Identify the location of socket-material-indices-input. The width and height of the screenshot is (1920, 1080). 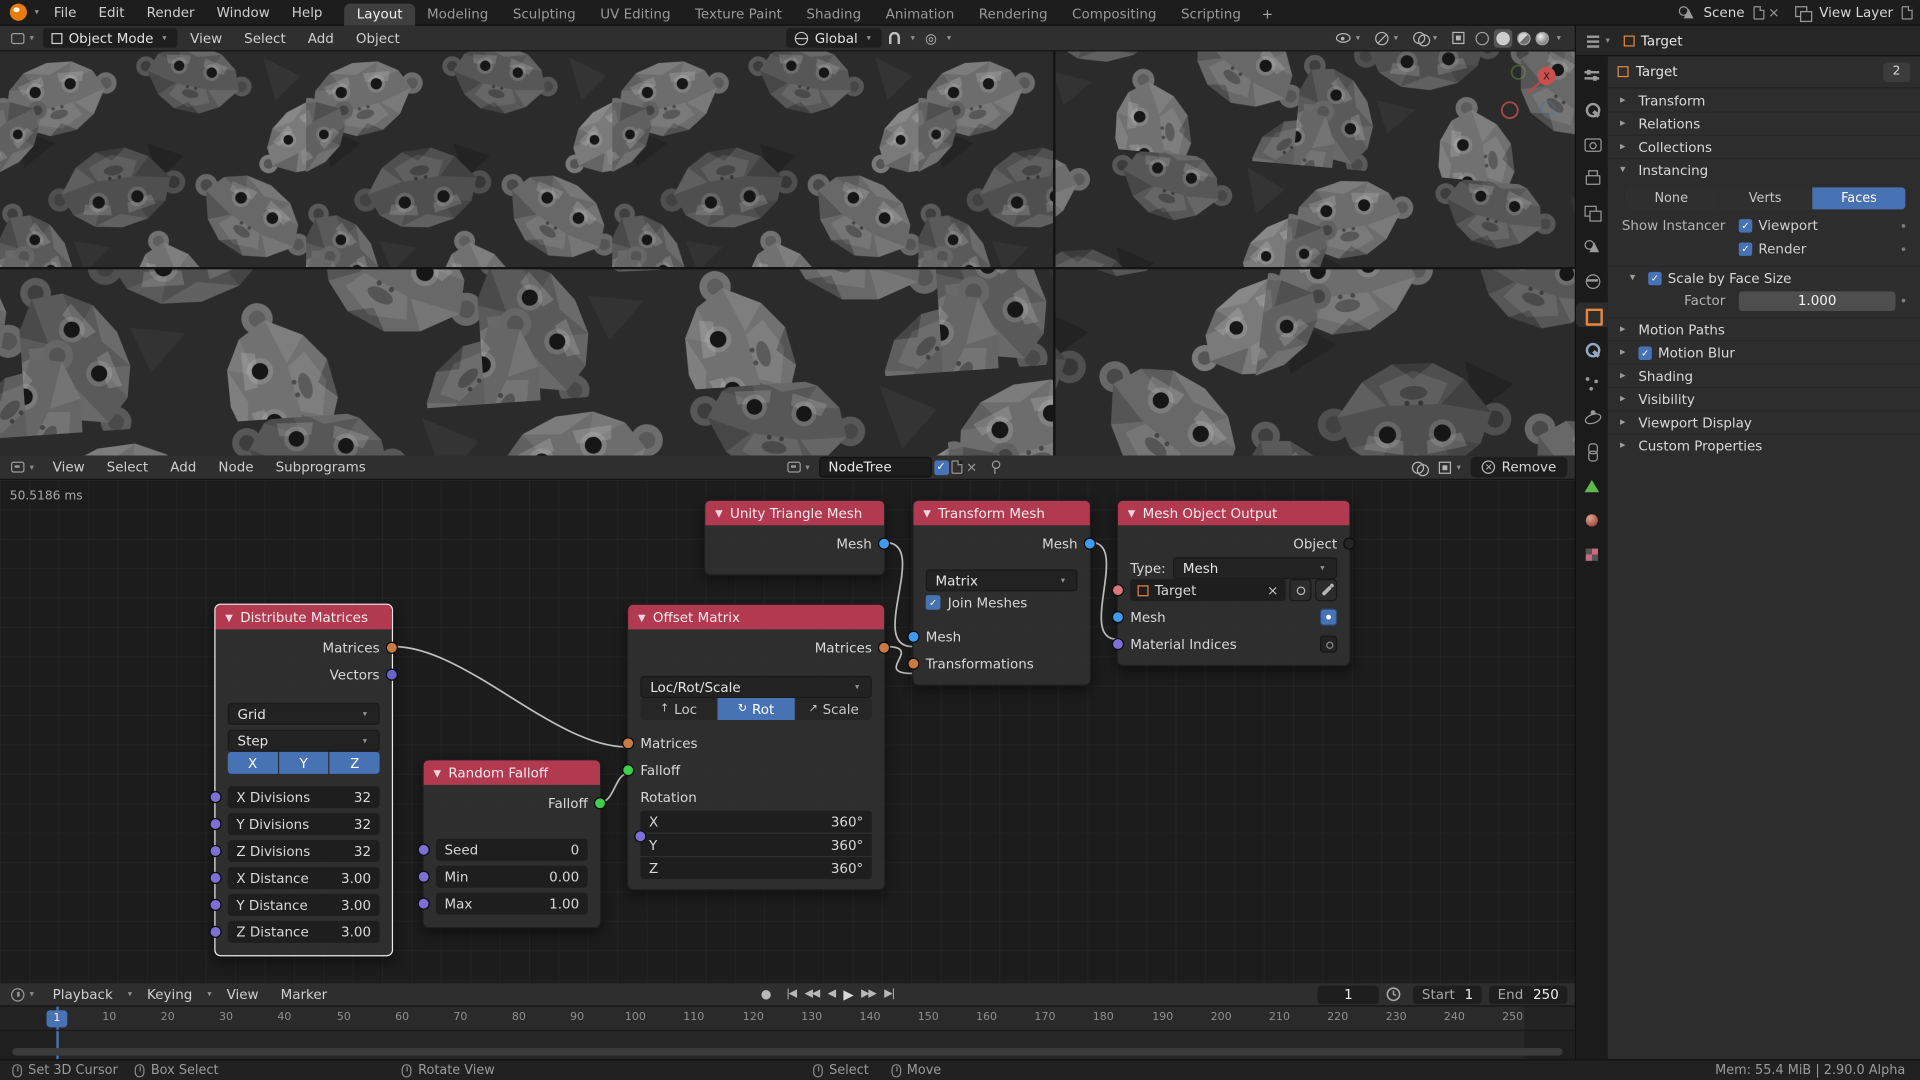
(1118, 644).